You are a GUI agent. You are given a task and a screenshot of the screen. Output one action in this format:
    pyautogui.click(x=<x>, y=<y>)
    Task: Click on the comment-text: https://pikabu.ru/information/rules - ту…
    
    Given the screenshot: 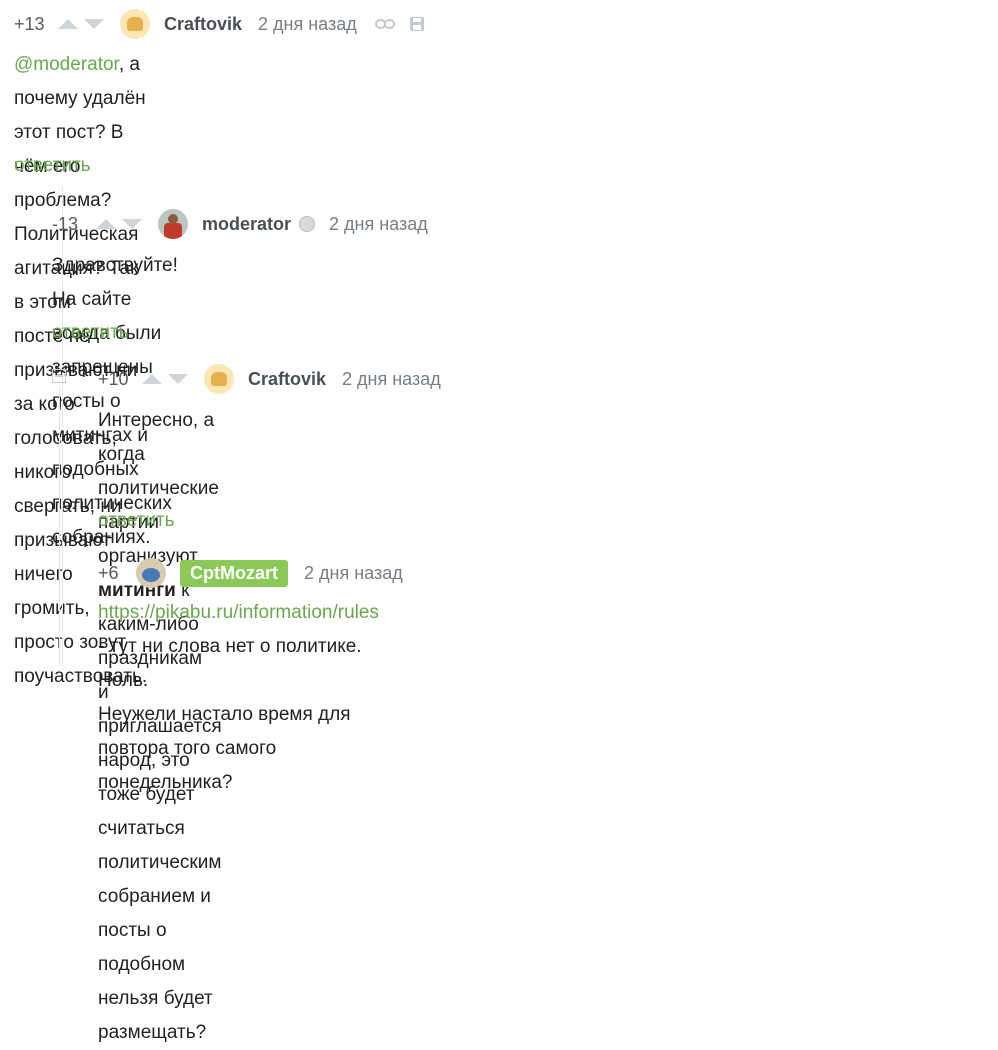 What is the action you would take?
    pyautogui.click(x=238, y=697)
    